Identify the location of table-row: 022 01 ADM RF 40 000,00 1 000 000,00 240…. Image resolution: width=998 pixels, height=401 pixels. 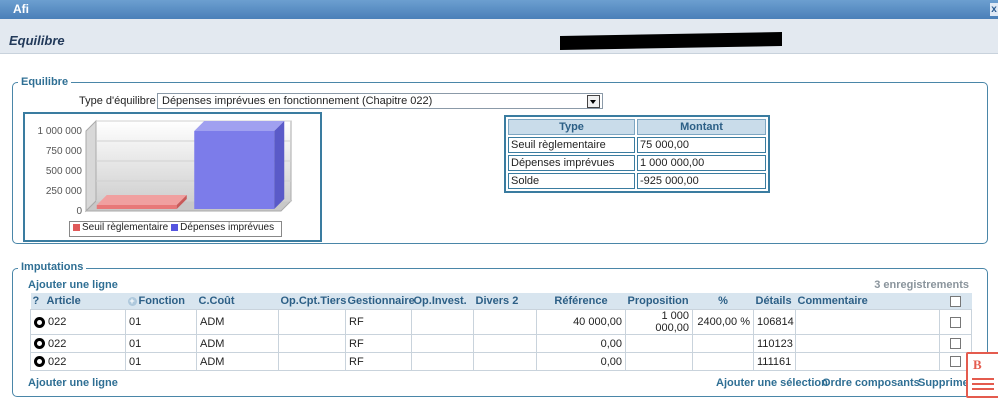
(501, 322).